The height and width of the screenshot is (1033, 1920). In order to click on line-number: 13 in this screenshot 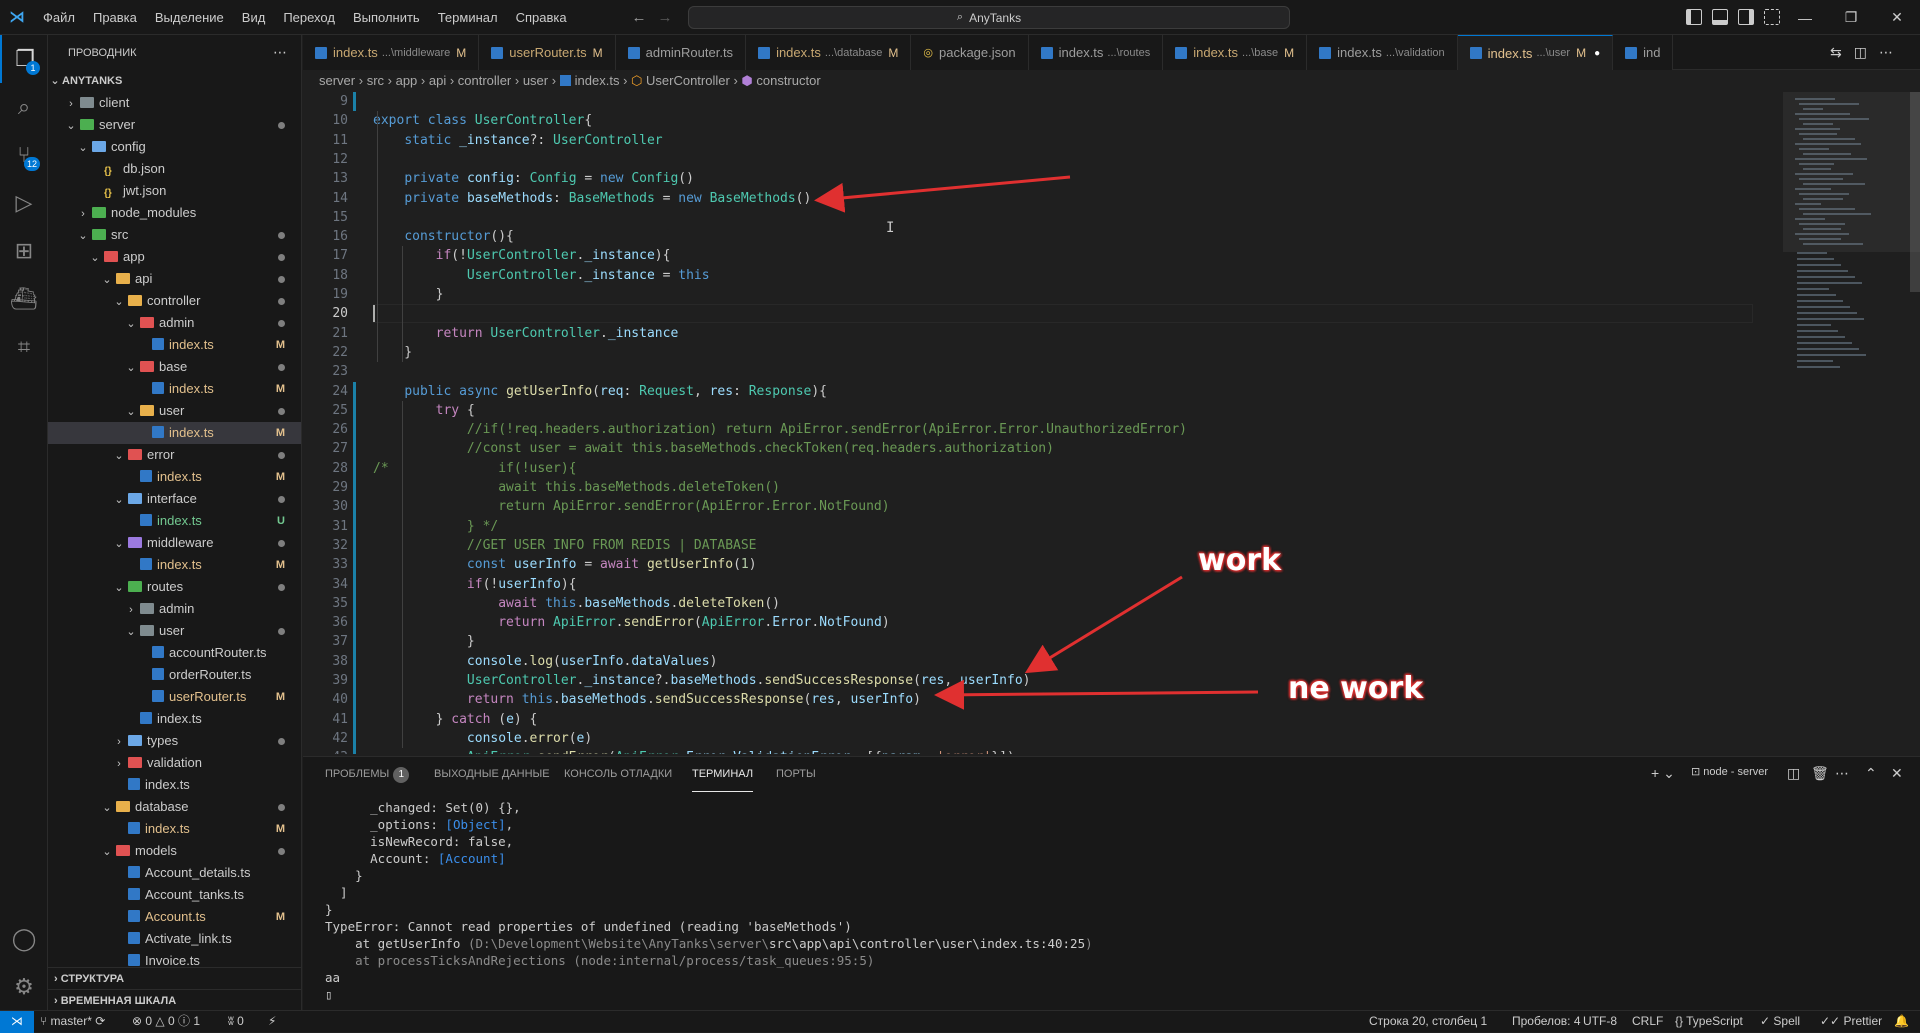, I will do `click(325, 178)`.